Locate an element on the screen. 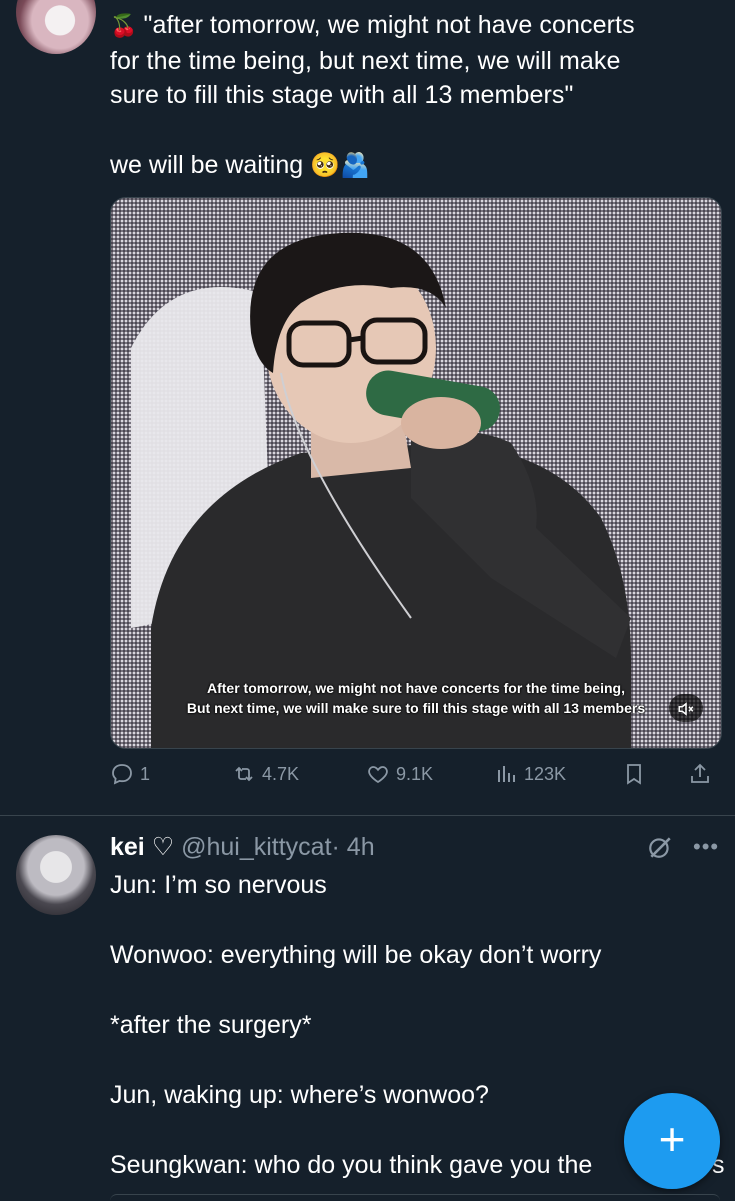  tweet-line-5: Seungkwan: who do you think gave you the is located at coordinates (351, 1165).